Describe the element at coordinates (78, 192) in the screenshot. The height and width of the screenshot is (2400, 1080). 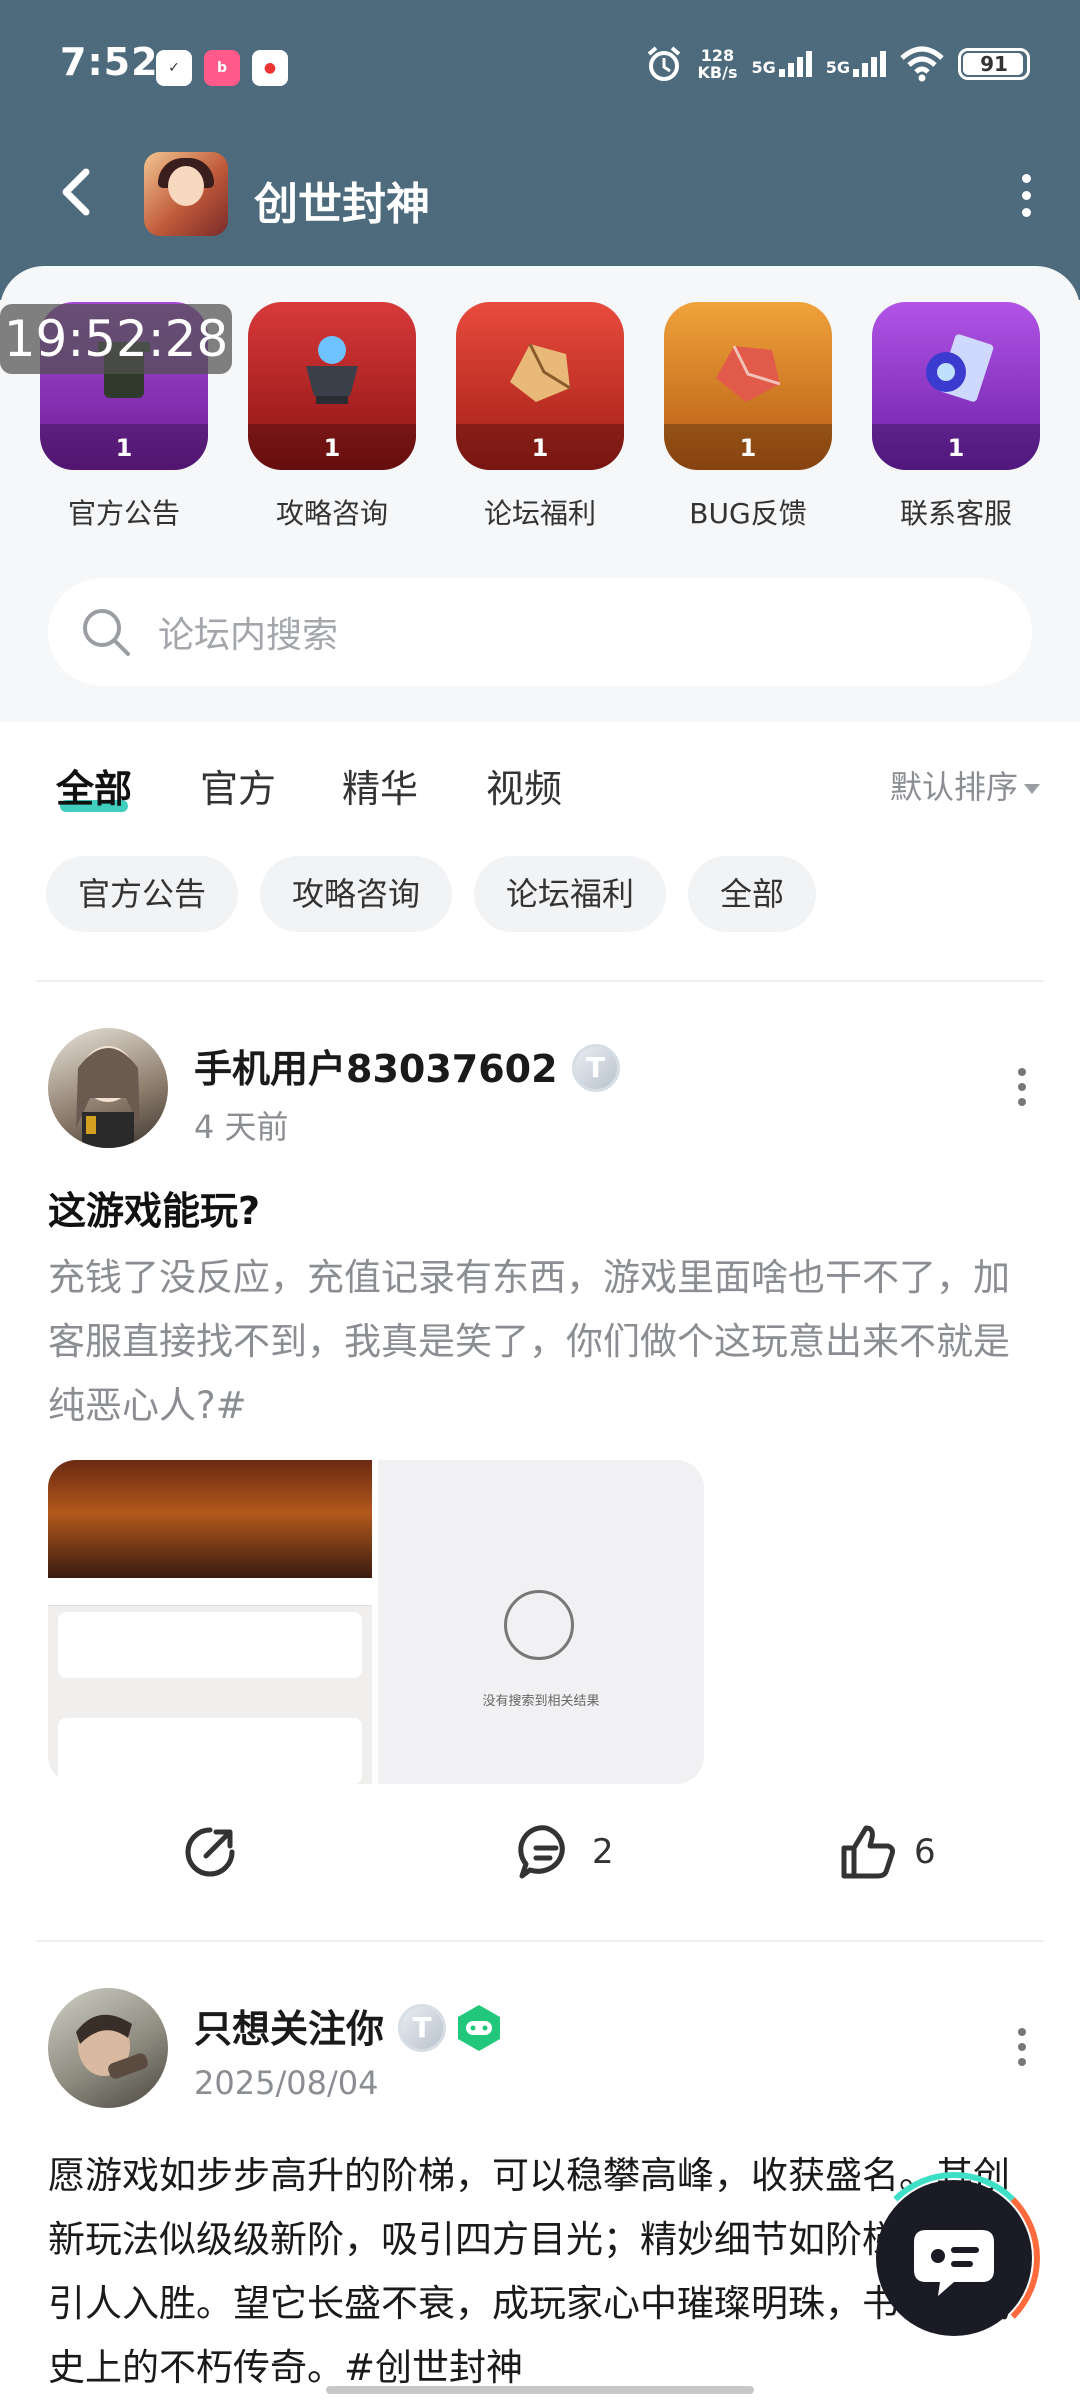
I see `back-arrow-icon` at that location.